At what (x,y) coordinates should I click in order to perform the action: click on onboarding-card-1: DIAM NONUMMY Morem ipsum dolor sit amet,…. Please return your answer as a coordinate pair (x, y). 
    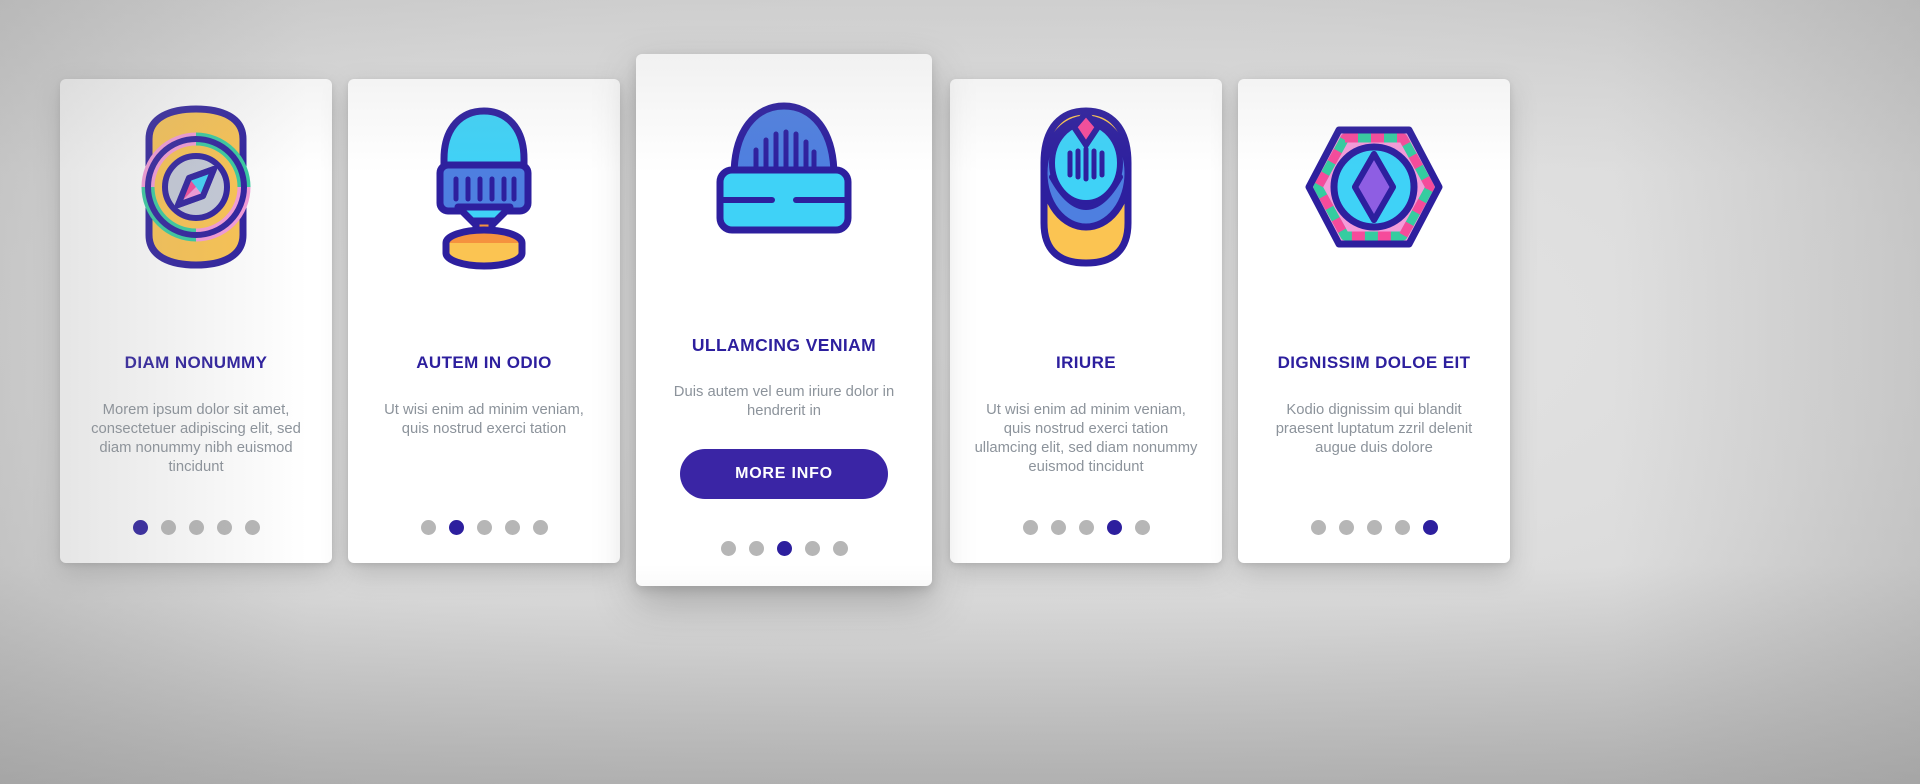
    Looking at the image, I should click on (196, 321).